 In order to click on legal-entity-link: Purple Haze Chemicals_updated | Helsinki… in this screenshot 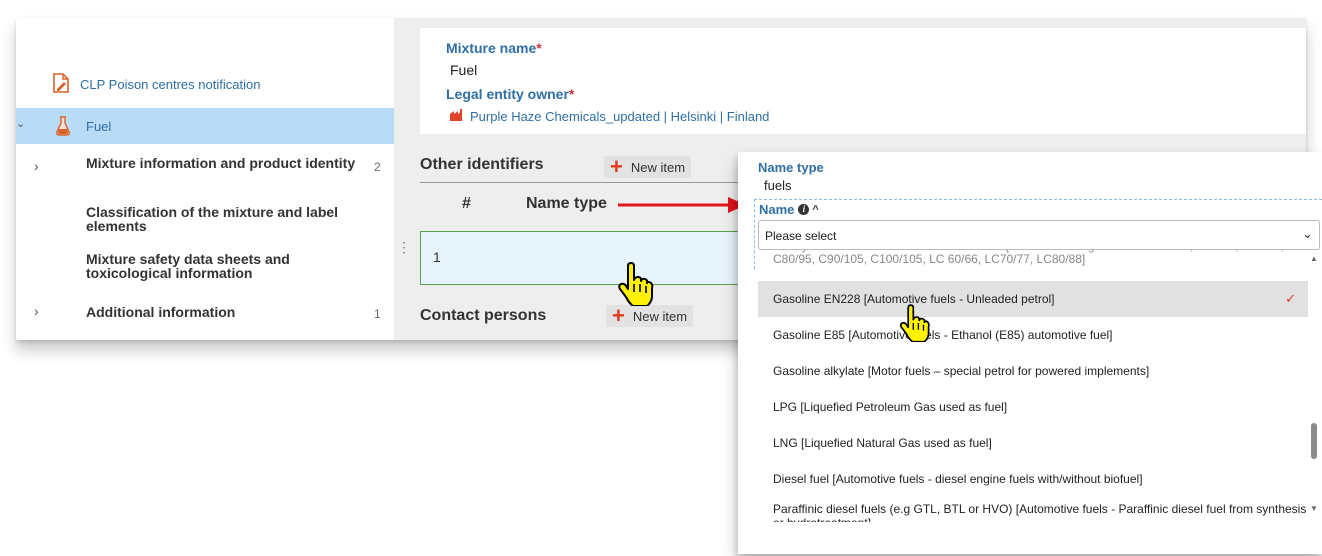, I will do `click(609, 116)`.